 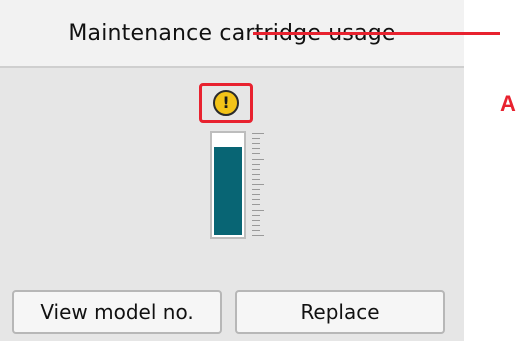 I want to click on callout-label: A, so click(x=508, y=103).